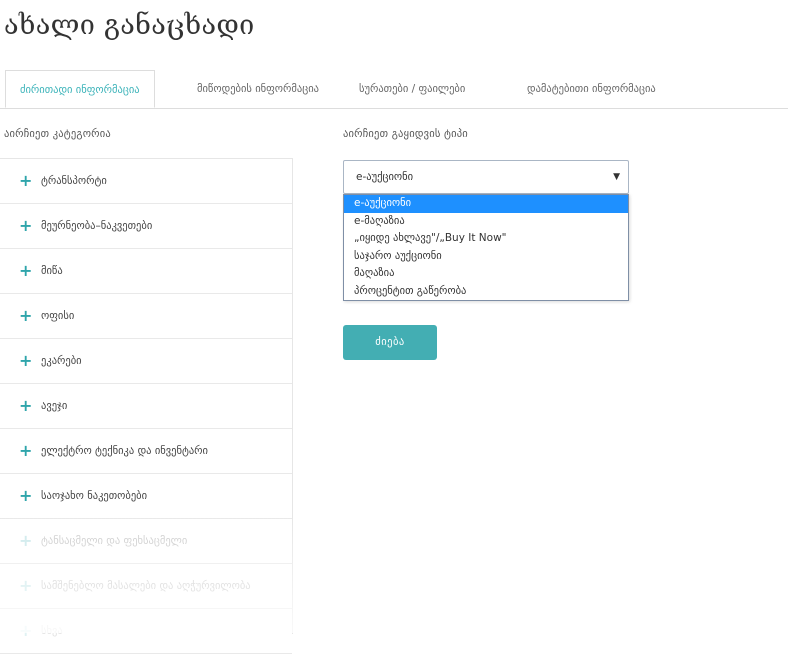 This screenshot has width=788, height=654. I want to click on tab-basic-info: ძირითადი ინფორმაცია, so click(80, 89).